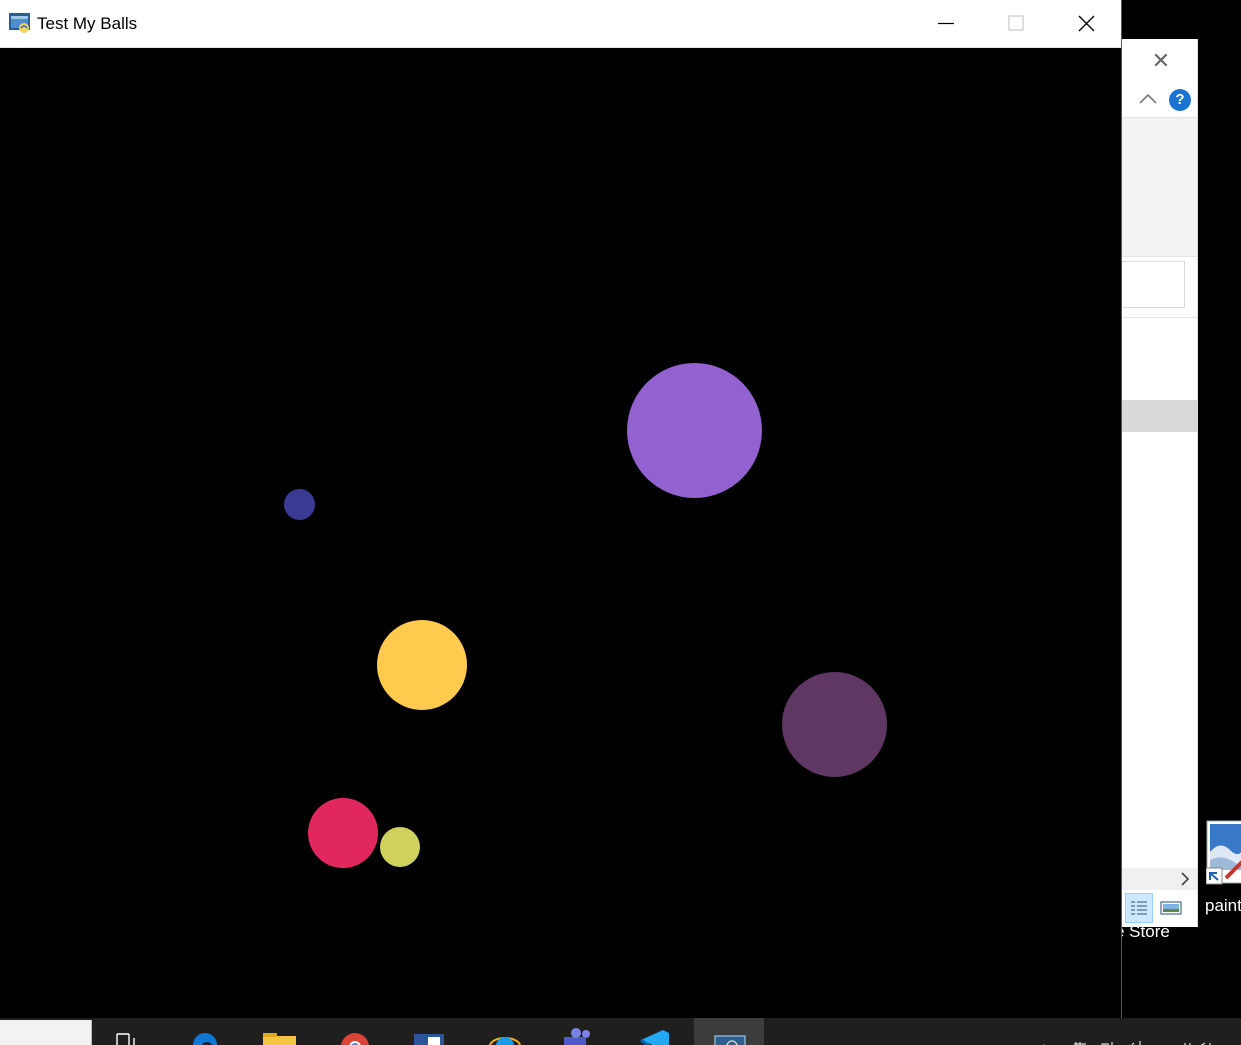 This screenshot has height=1045, width=1241. What do you see at coordinates (46, 1032) in the screenshot?
I see `taskbar-search-box` at bounding box center [46, 1032].